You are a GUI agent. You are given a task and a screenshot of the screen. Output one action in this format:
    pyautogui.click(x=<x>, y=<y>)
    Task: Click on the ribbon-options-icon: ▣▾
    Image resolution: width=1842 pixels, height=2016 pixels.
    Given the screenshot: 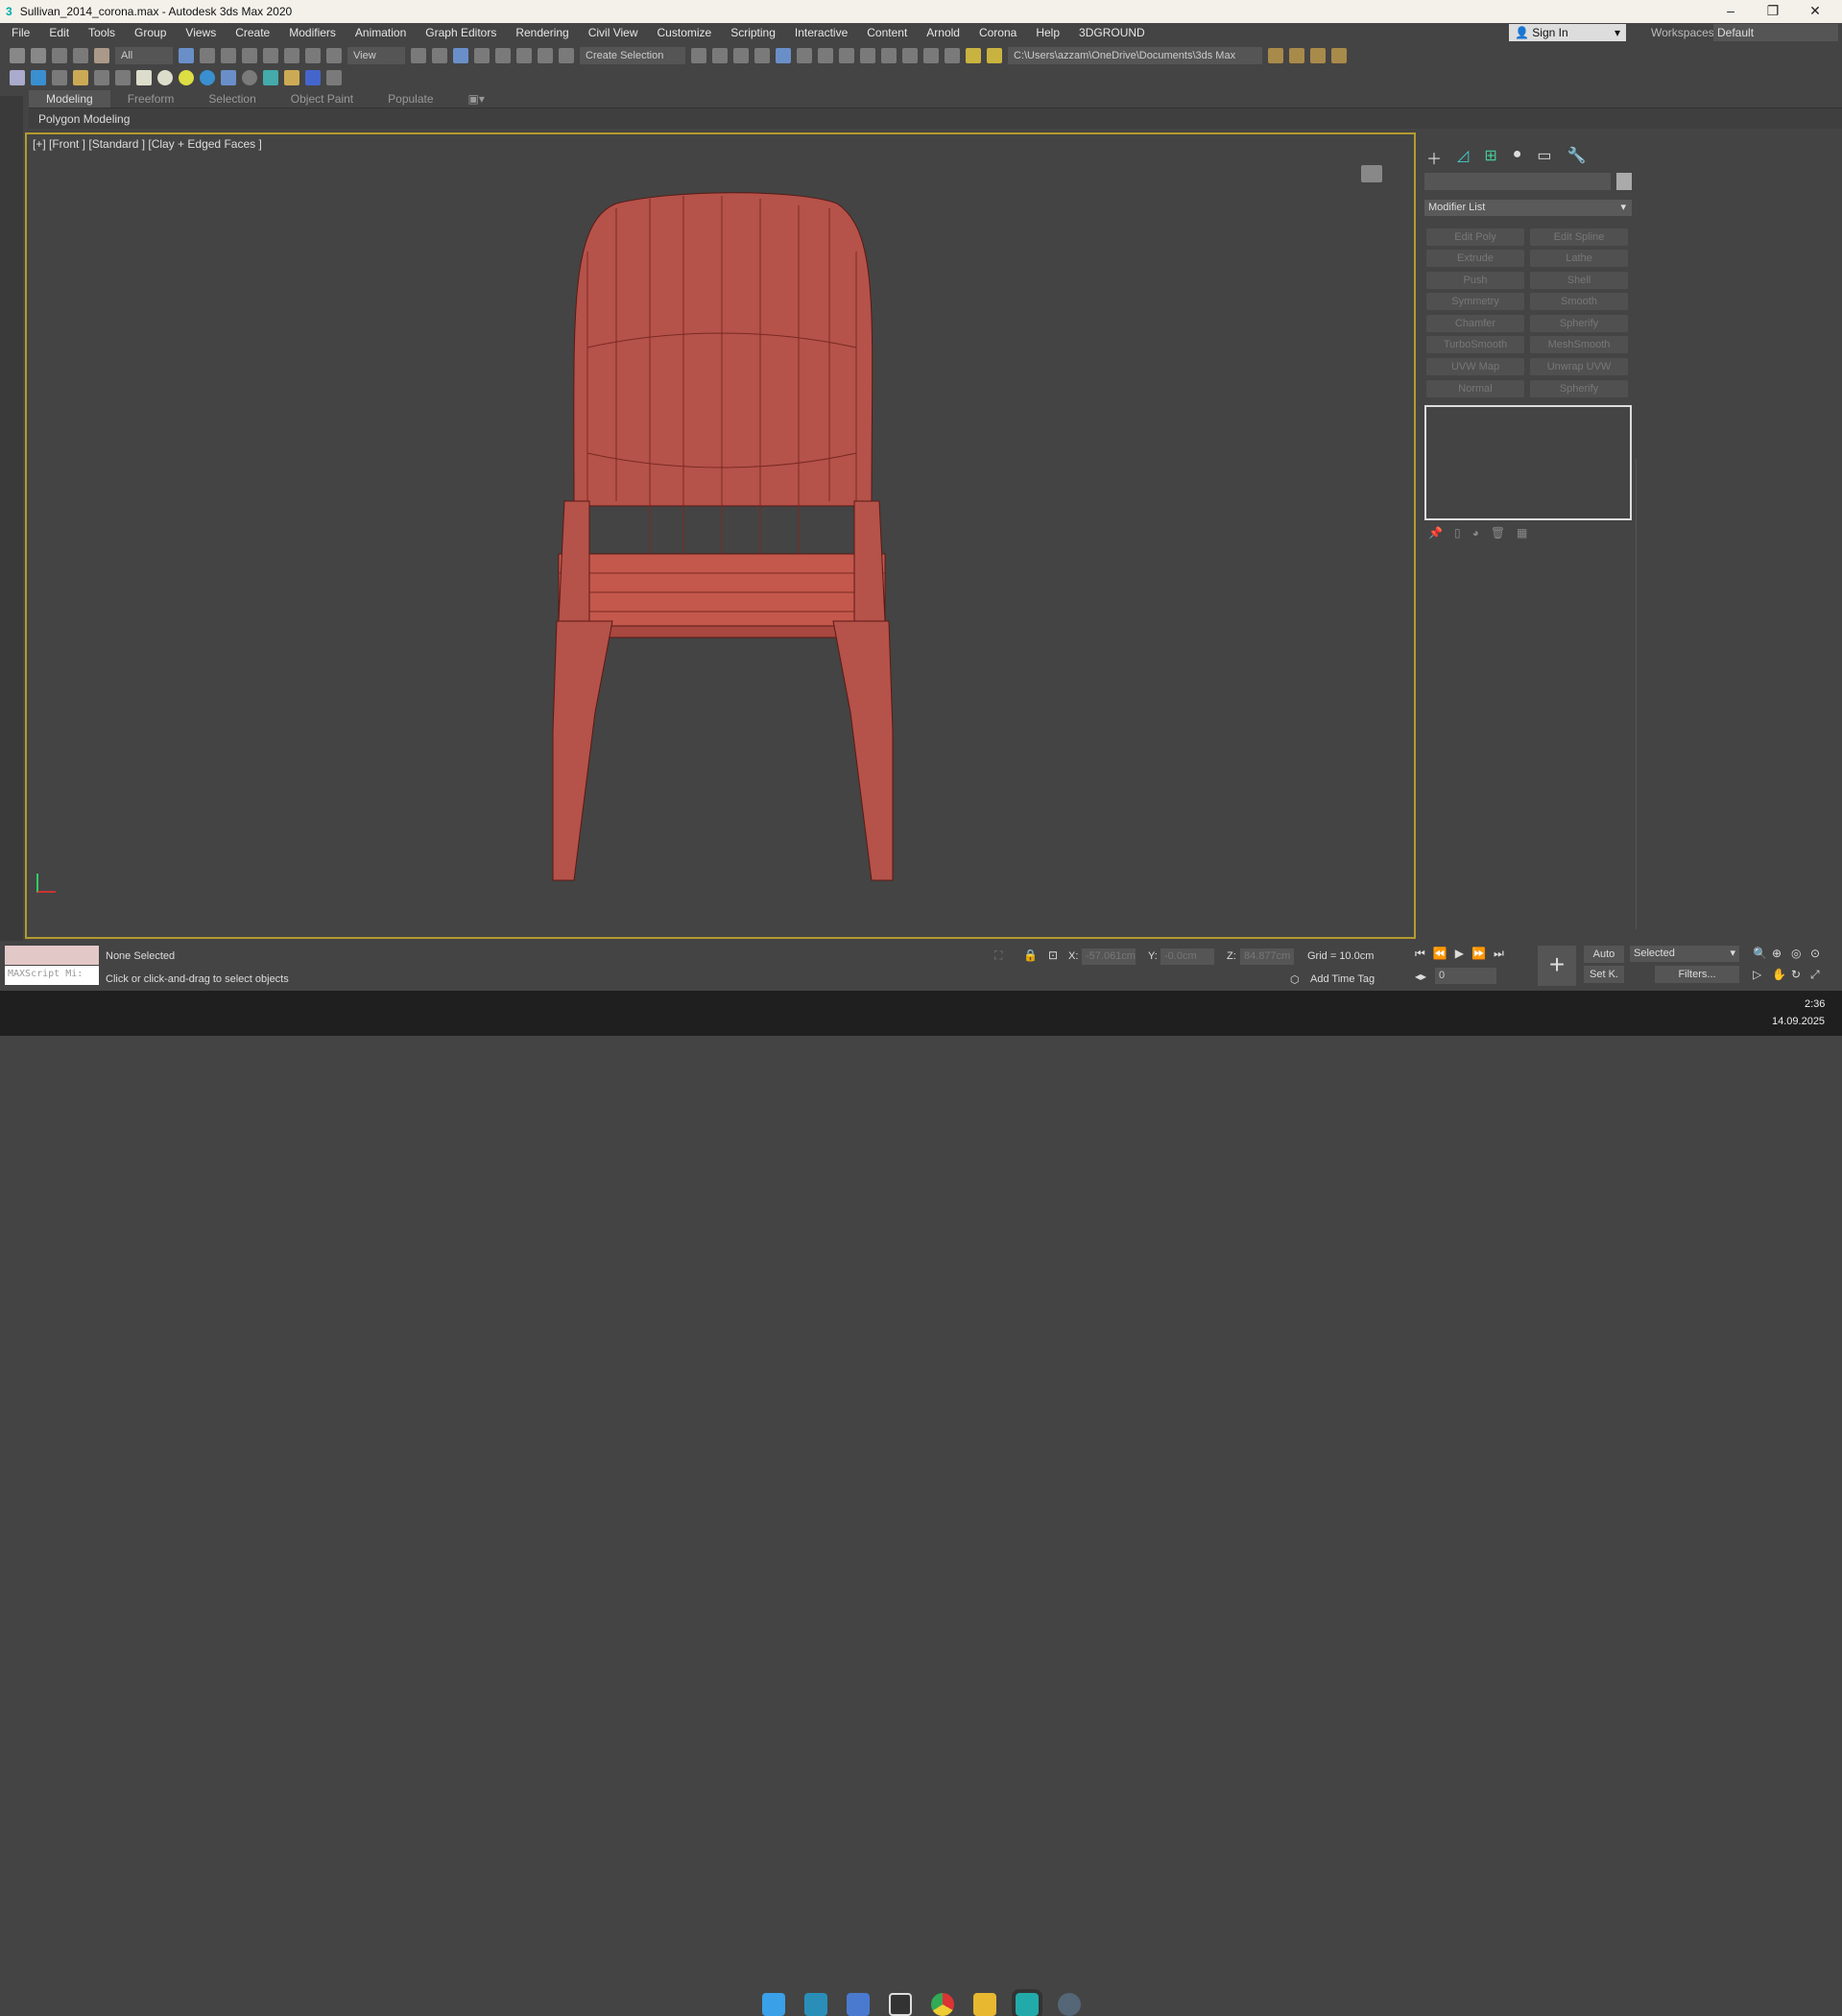 What is the action you would take?
    pyautogui.click(x=476, y=99)
    